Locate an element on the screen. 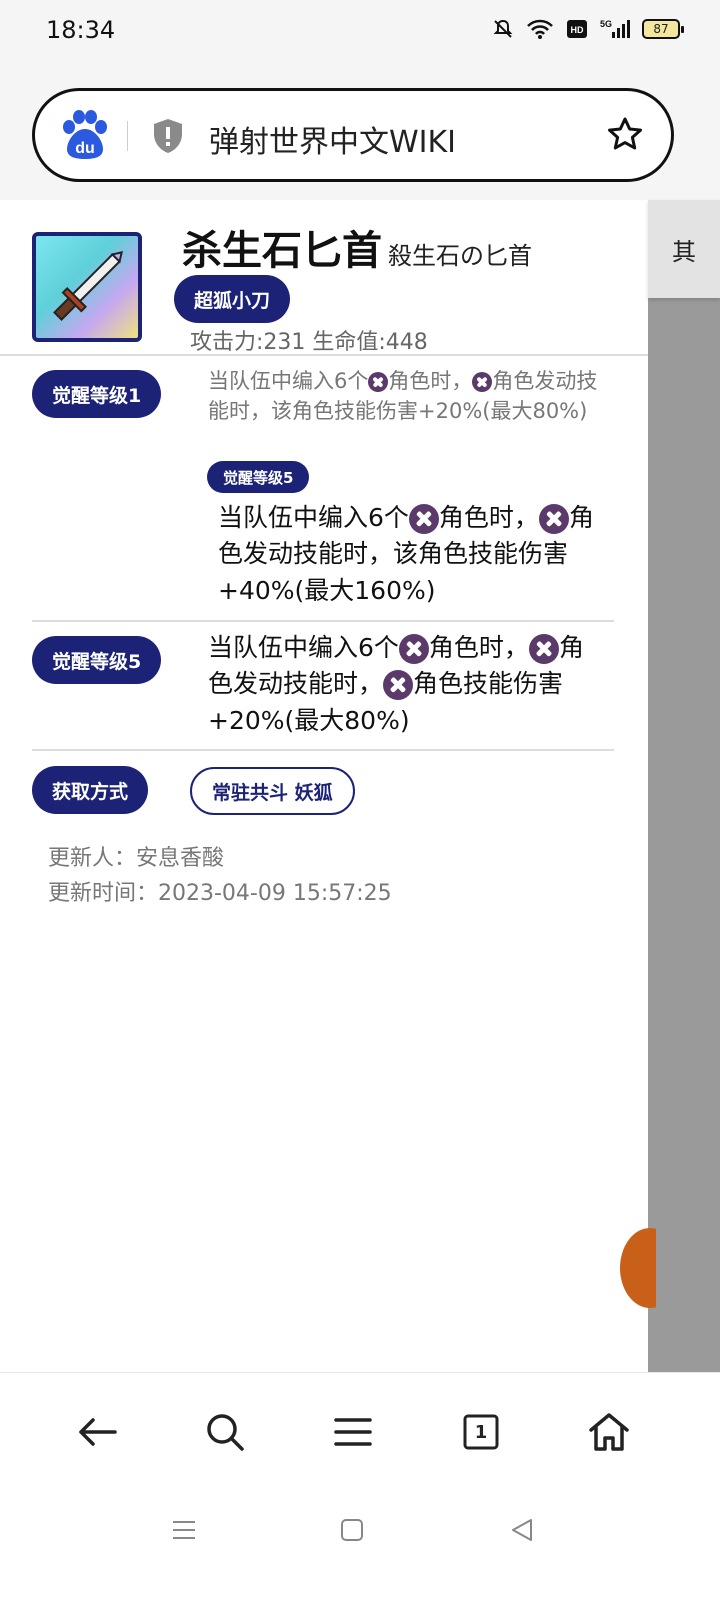 The height and width of the screenshot is (1600, 720). system-menu-button is located at coordinates (184, 1530).